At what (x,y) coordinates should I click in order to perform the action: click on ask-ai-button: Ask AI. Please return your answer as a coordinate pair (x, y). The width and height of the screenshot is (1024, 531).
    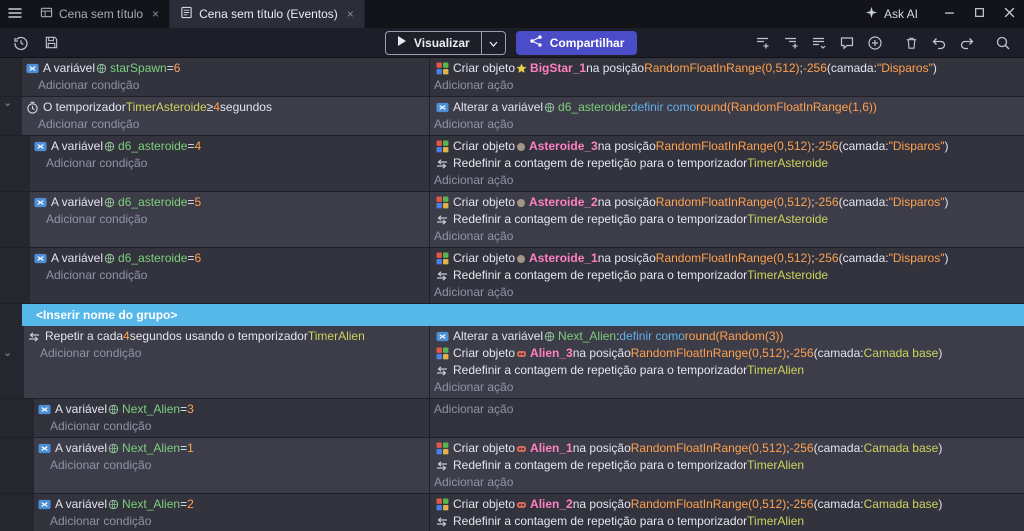
    Looking at the image, I should click on (891, 14).